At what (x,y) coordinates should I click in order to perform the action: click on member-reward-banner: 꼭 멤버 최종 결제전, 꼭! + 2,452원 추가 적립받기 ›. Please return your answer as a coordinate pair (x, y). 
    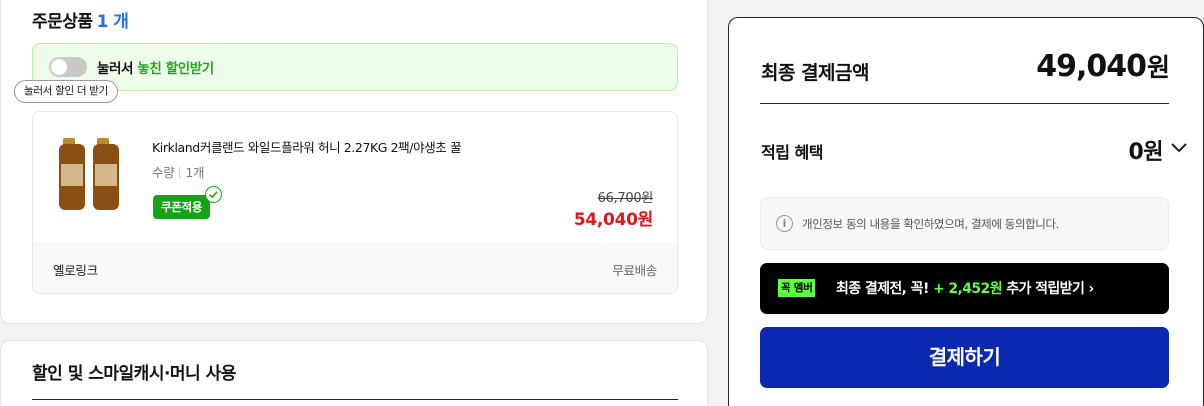
    Looking at the image, I should click on (964, 288).